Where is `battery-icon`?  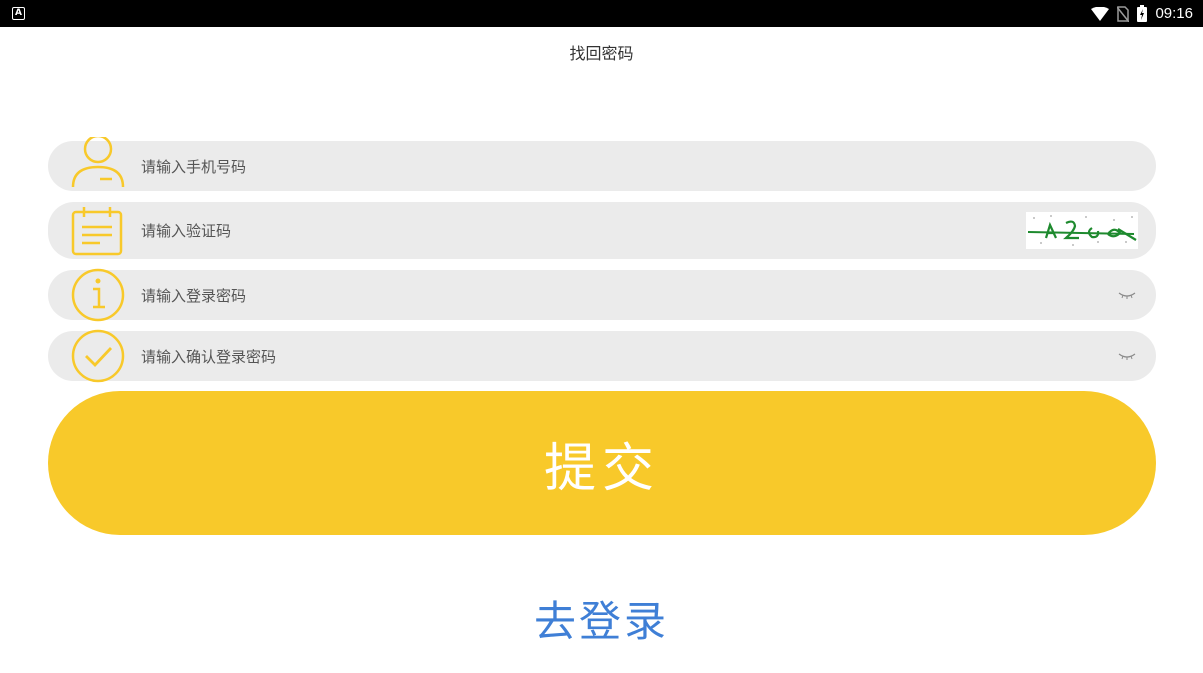
battery-icon is located at coordinates (1142, 13).